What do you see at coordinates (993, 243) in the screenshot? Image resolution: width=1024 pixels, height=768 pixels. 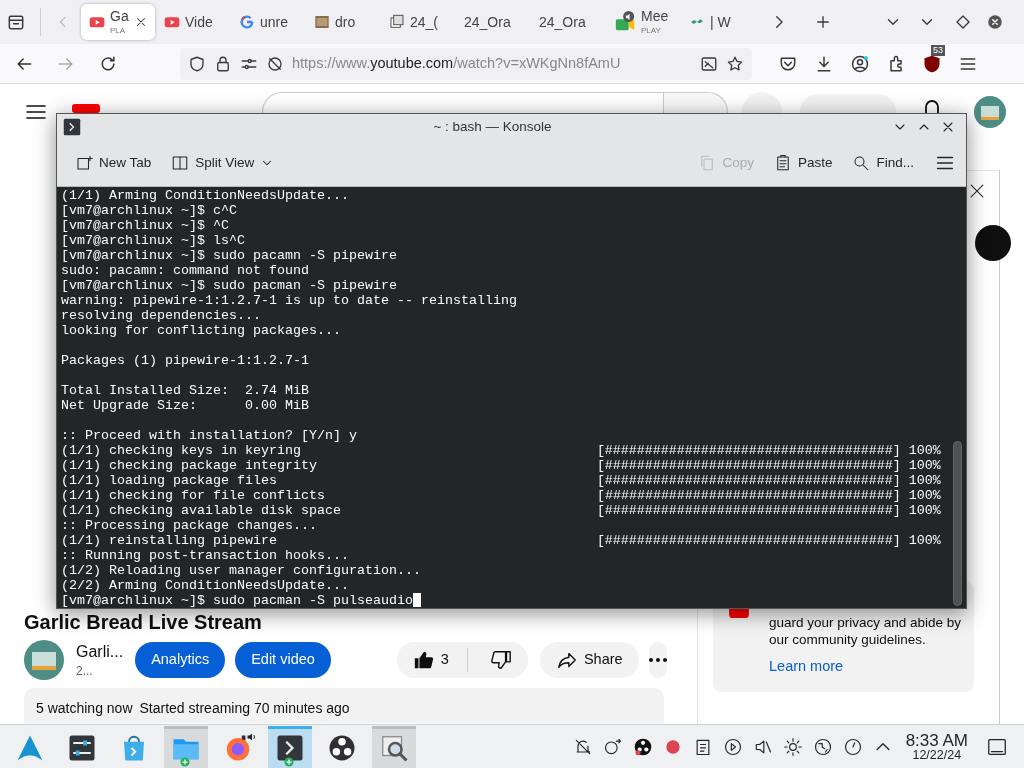 I see `round-button` at bounding box center [993, 243].